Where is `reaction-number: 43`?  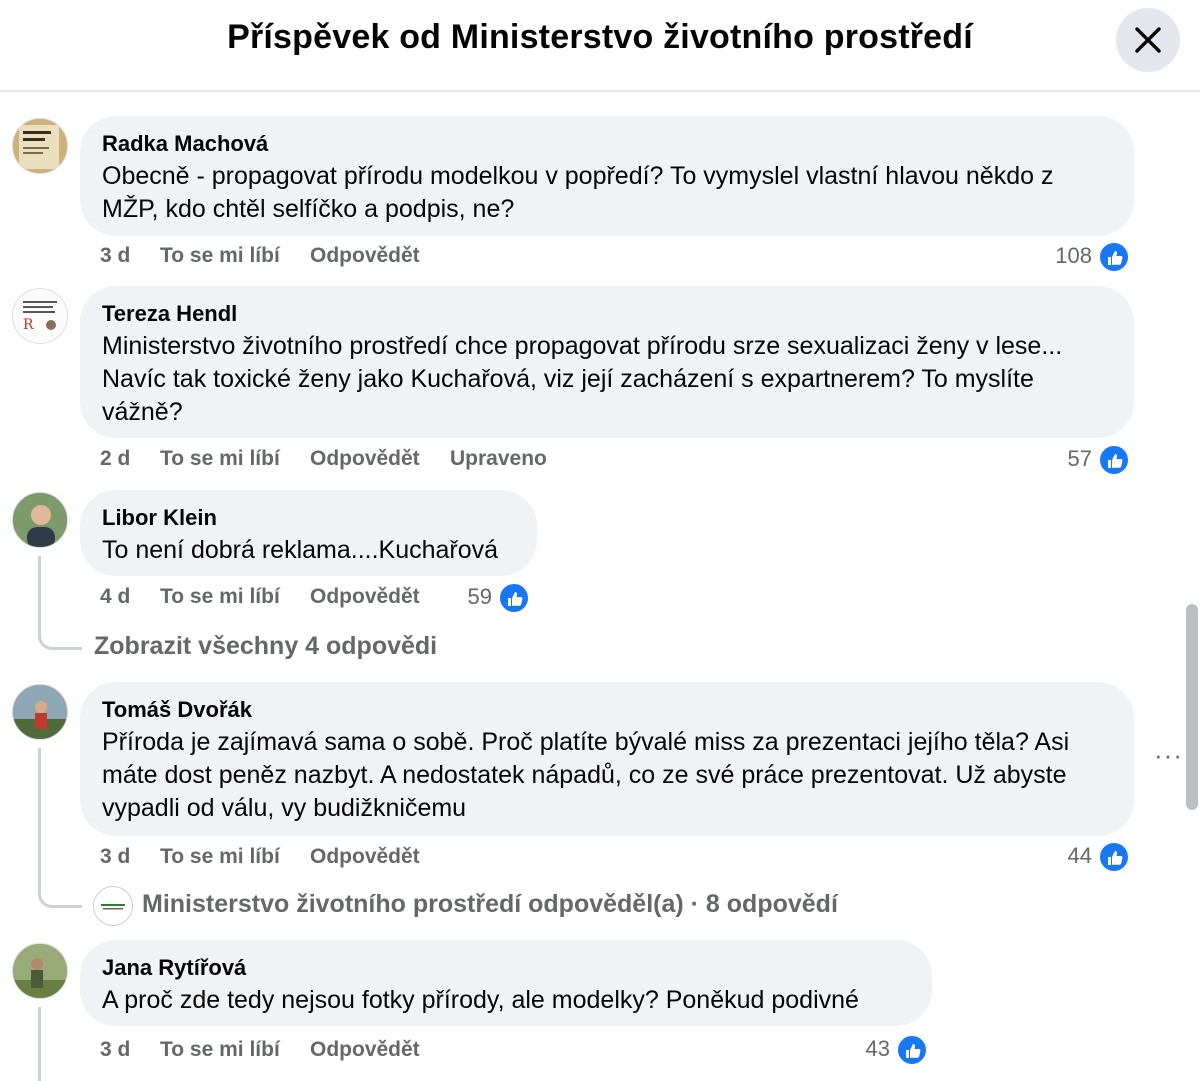
reaction-number: 43 is located at coordinates (877, 1048).